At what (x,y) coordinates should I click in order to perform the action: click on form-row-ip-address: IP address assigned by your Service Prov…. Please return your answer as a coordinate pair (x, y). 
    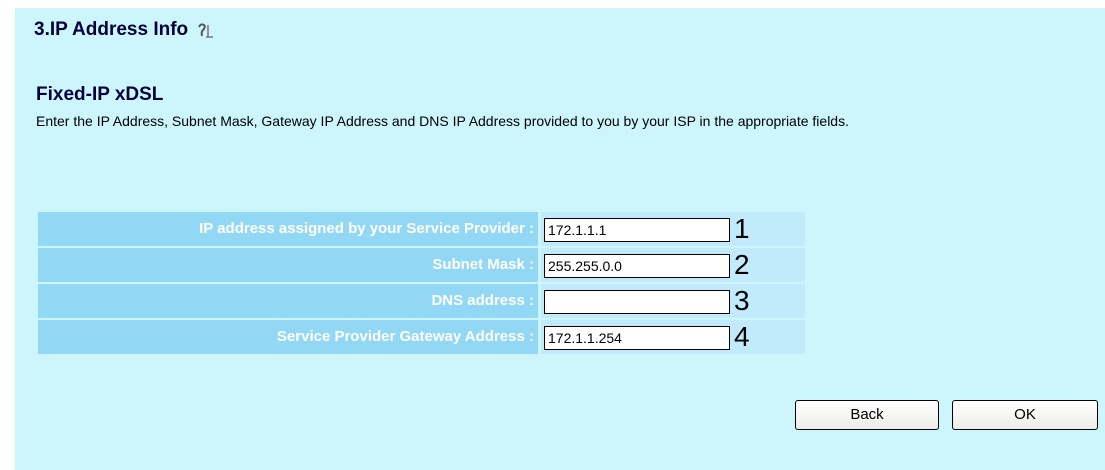
    Looking at the image, I should click on (421, 229).